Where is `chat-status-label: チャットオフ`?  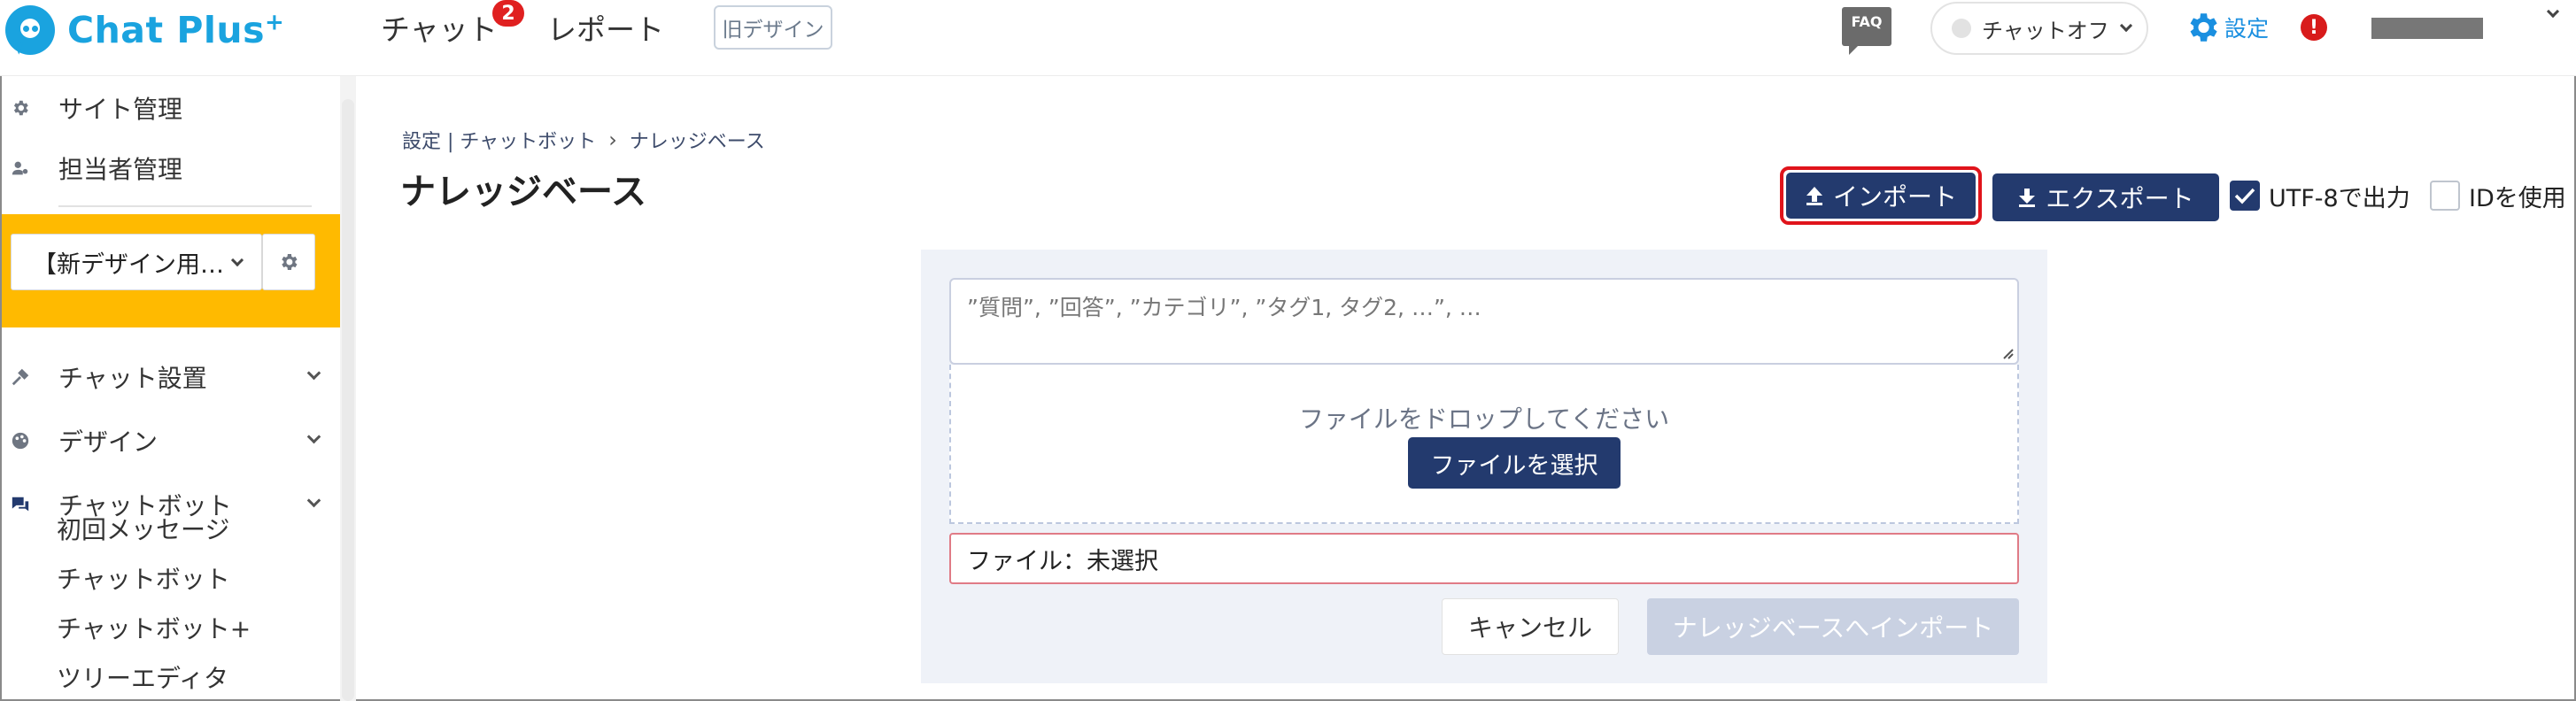
chat-status-label: チャットオフ is located at coordinates (2045, 30).